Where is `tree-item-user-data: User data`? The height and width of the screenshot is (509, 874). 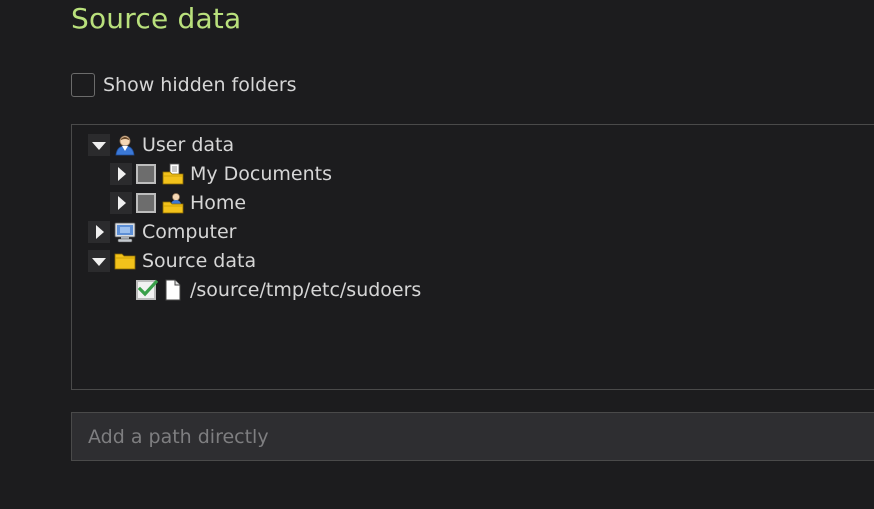 tree-item-user-data: User data is located at coordinates (161, 144).